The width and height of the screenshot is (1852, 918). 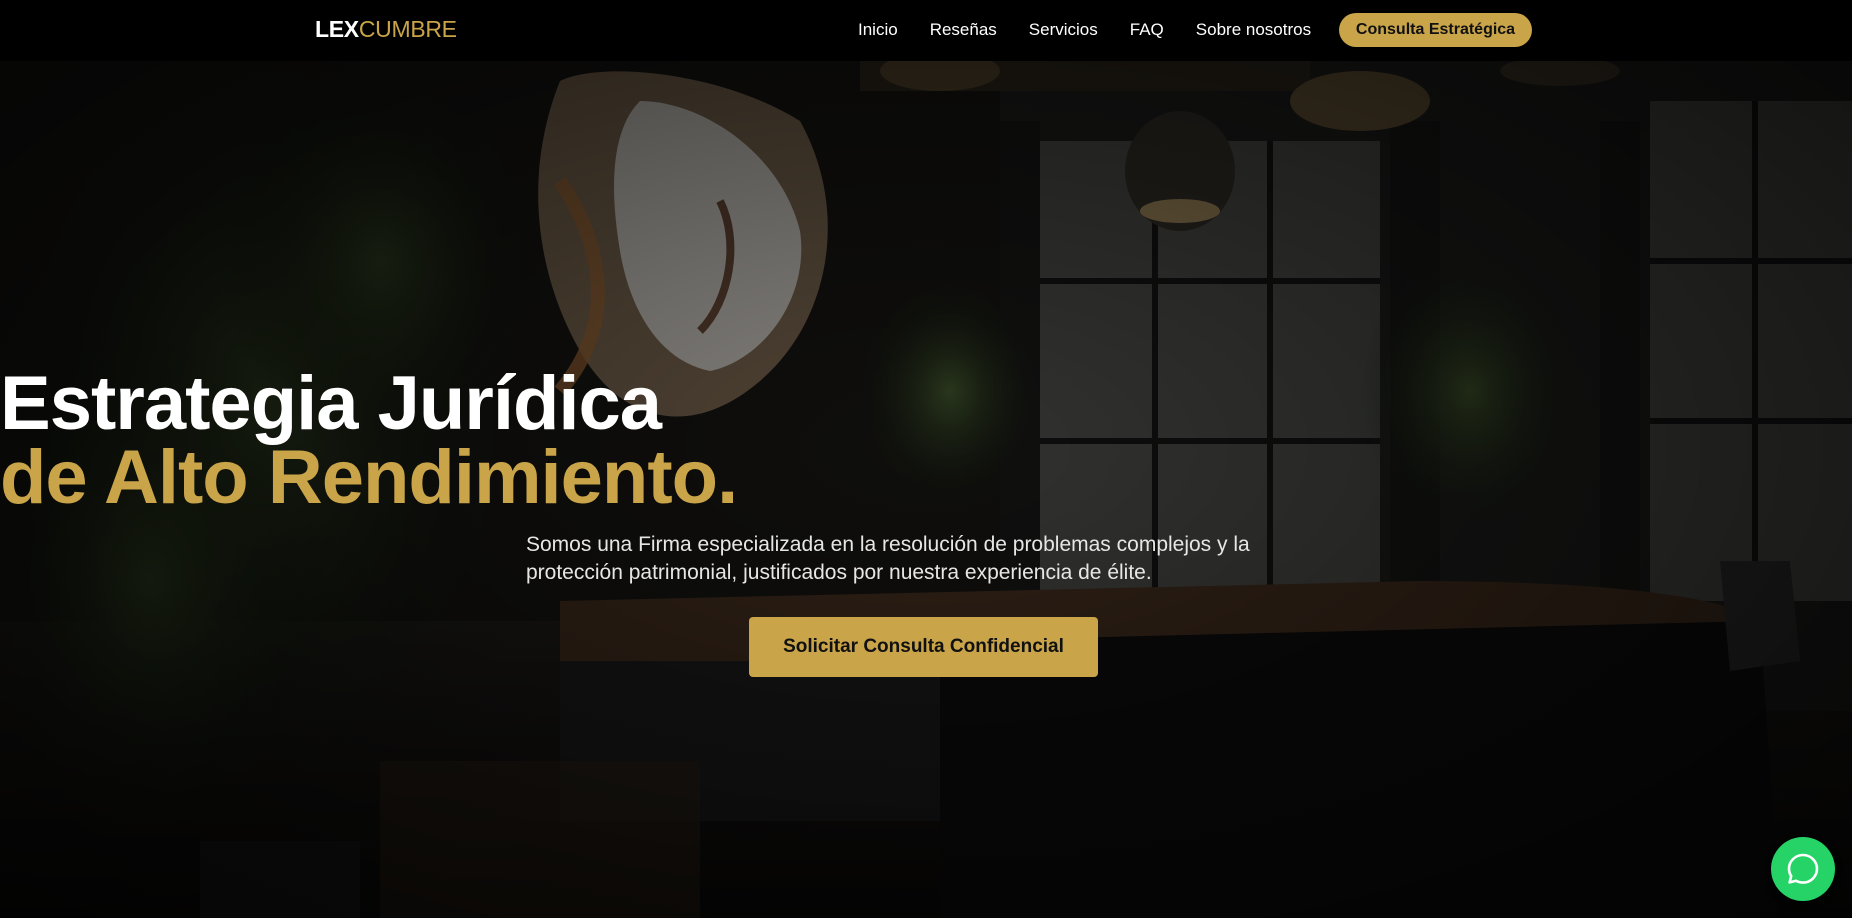 I want to click on hero-title-line1: Estrategia Jurídica, so click(x=331, y=403).